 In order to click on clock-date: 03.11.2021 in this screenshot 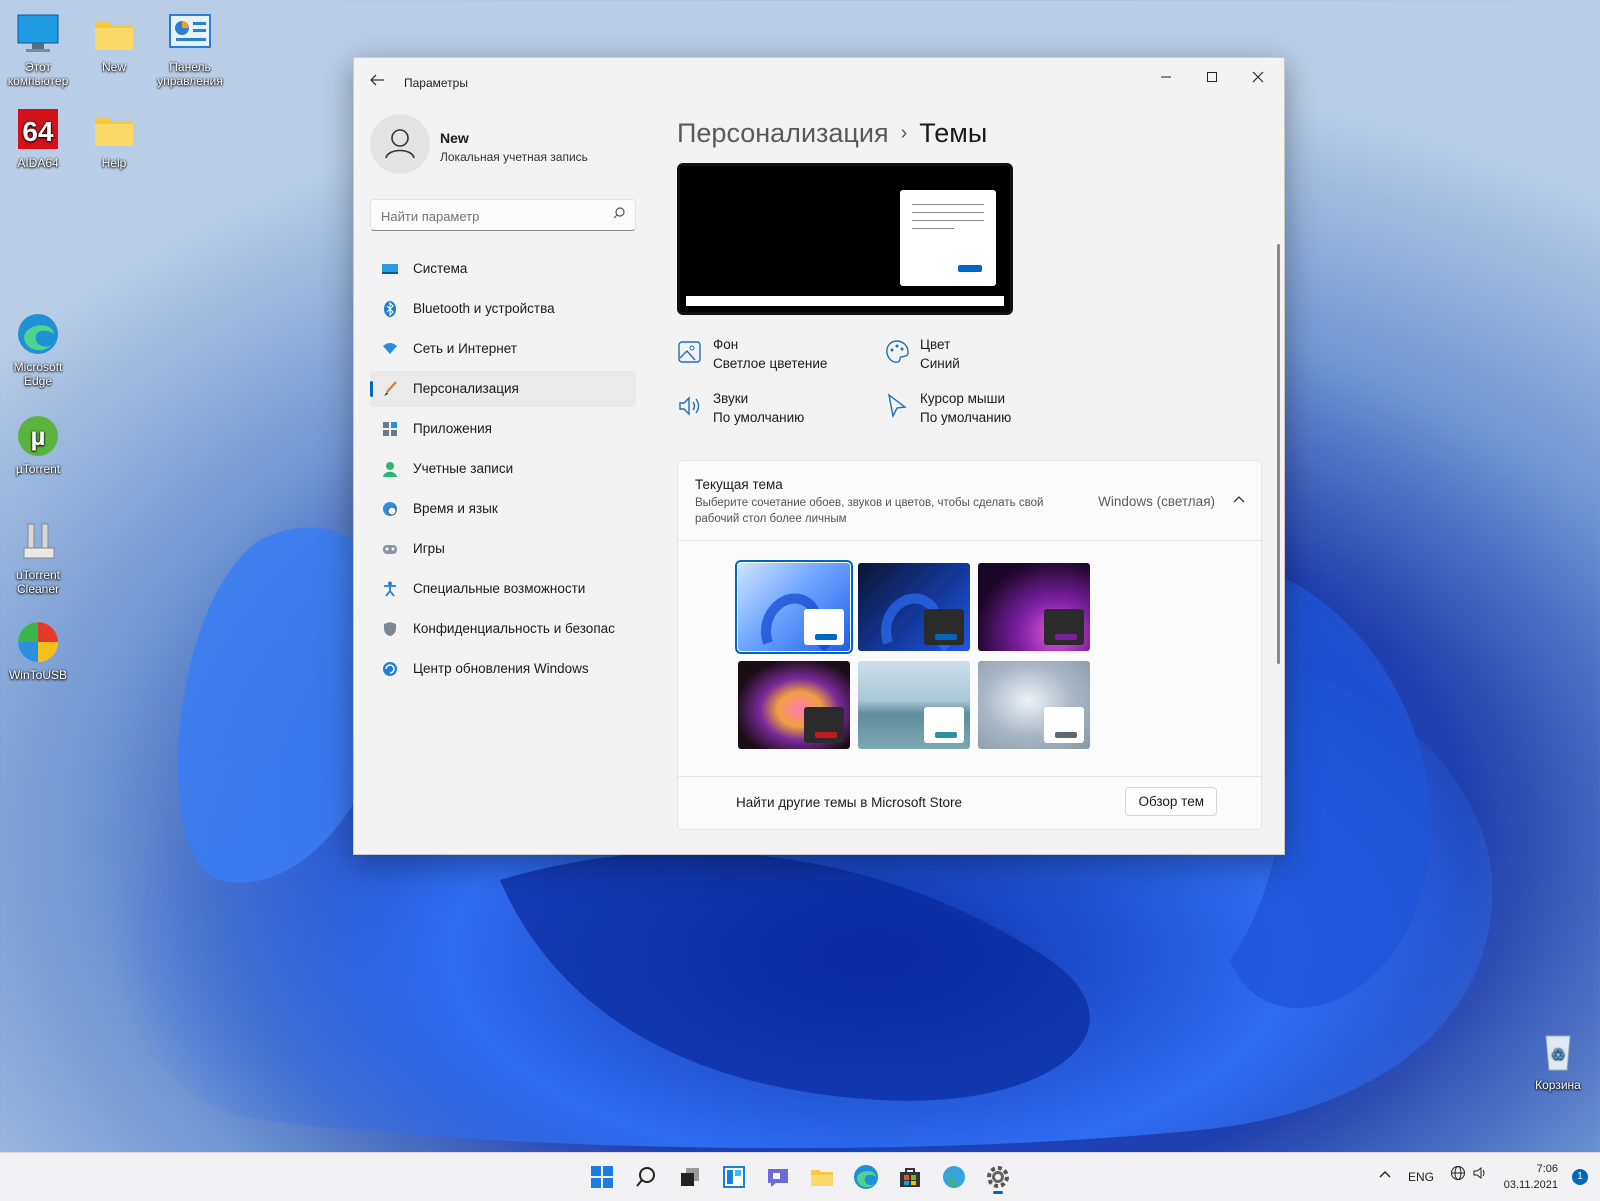, I will do `click(1530, 1185)`.